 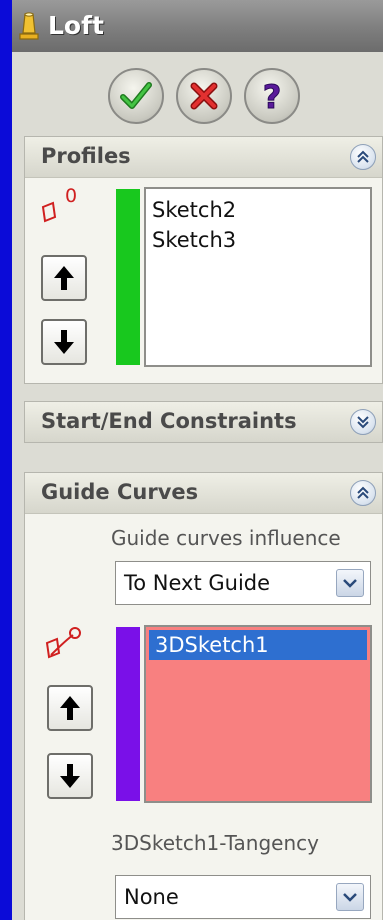 What do you see at coordinates (203, 157) in the screenshot?
I see `profiles-header: Profiles` at bounding box center [203, 157].